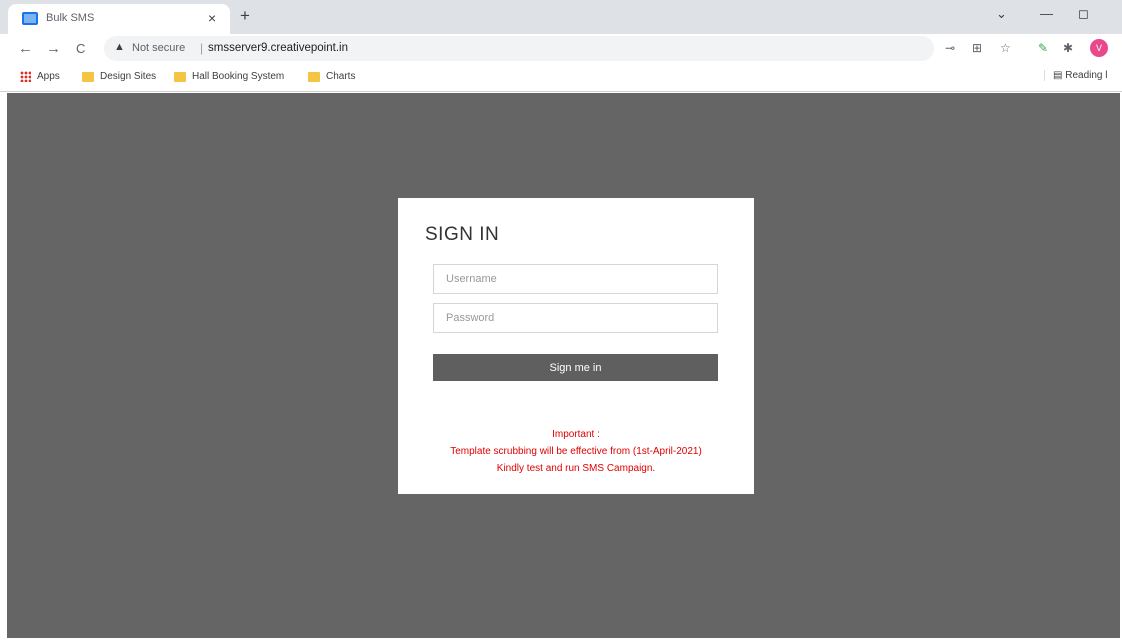 The height and width of the screenshot is (642, 1122). Describe the element at coordinates (158, 48) in the screenshot. I see `security-label: Not secure` at that location.